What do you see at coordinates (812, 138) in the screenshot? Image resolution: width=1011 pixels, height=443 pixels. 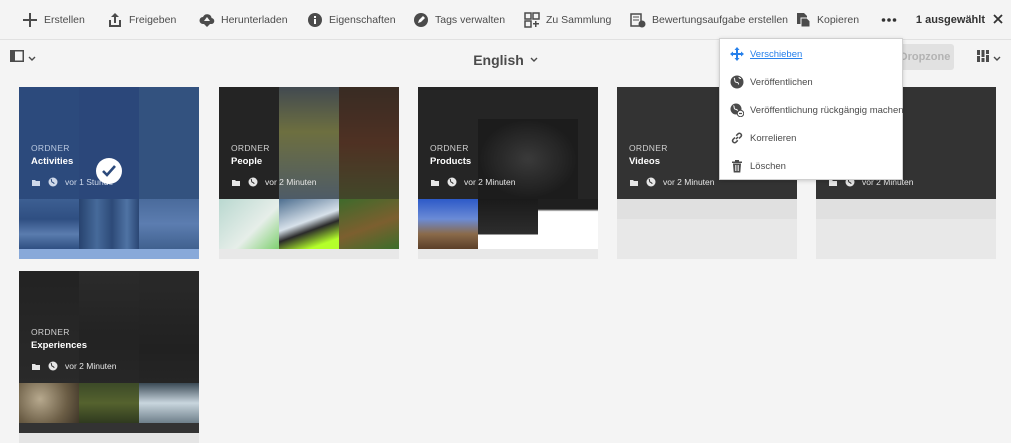 I see `menu-item-relate: Korrelieren` at bounding box center [812, 138].